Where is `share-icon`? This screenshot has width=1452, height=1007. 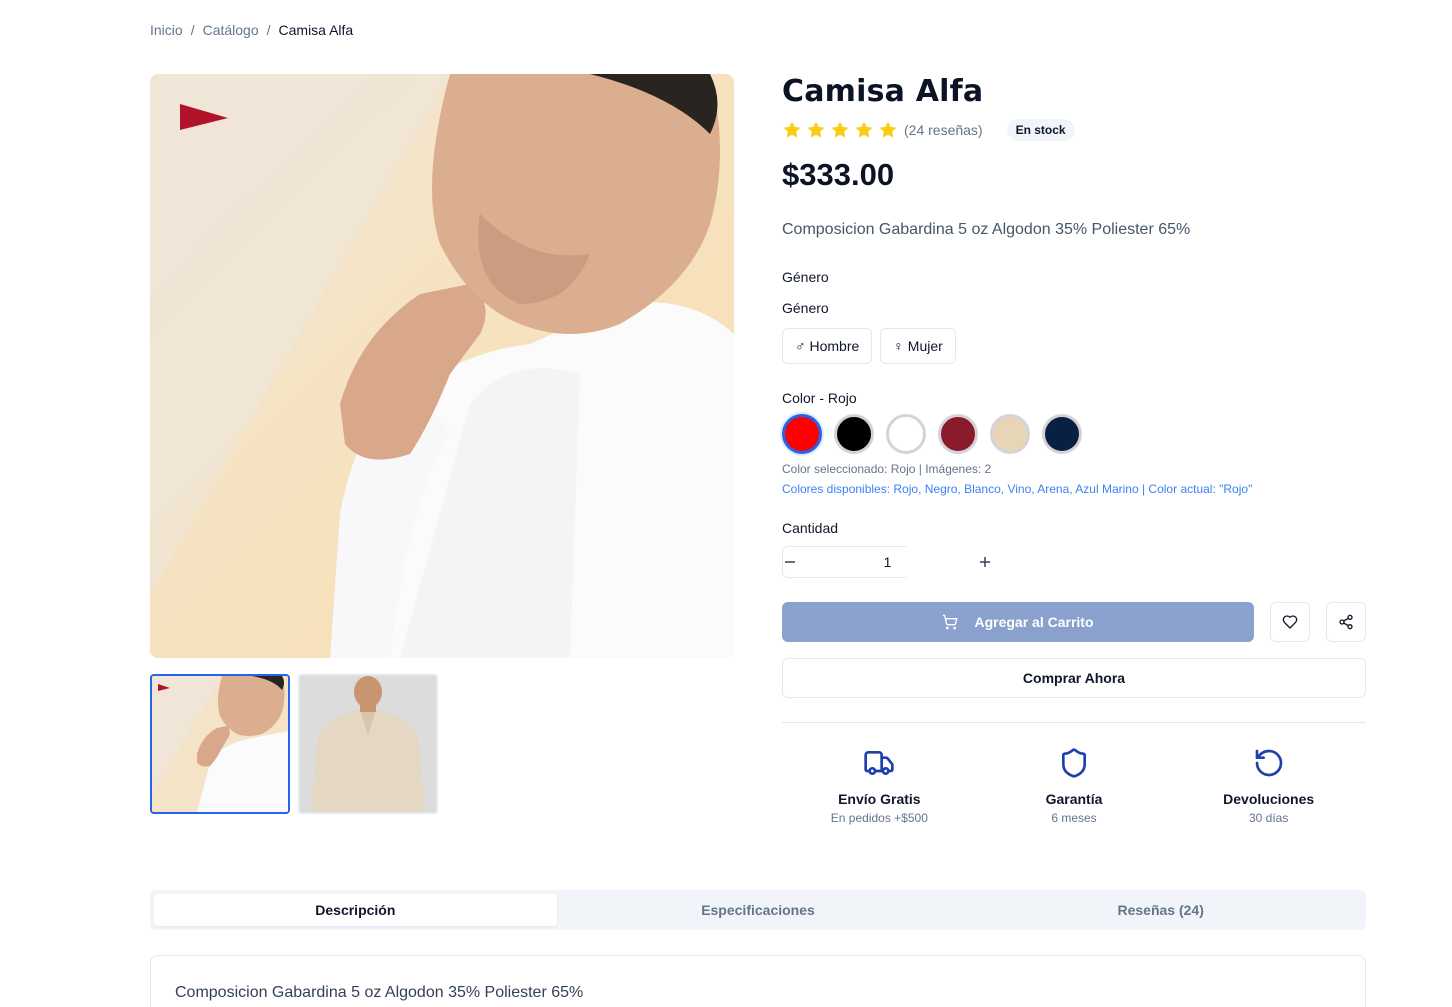 share-icon is located at coordinates (1346, 622).